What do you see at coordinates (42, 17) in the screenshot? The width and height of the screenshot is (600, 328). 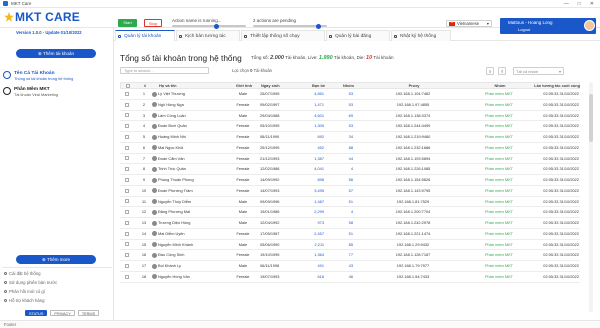 I see `brand-logo: MKT CARE` at bounding box center [42, 17].